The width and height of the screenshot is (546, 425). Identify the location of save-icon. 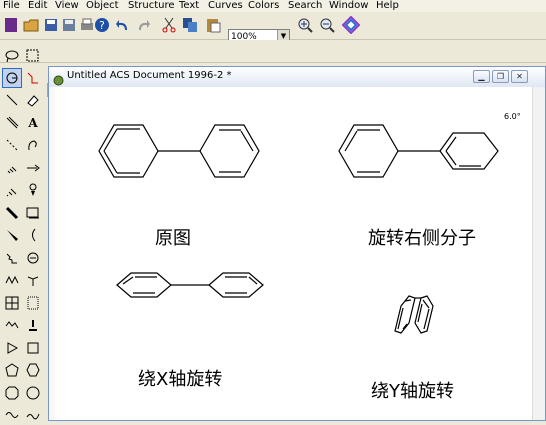
(51, 25).